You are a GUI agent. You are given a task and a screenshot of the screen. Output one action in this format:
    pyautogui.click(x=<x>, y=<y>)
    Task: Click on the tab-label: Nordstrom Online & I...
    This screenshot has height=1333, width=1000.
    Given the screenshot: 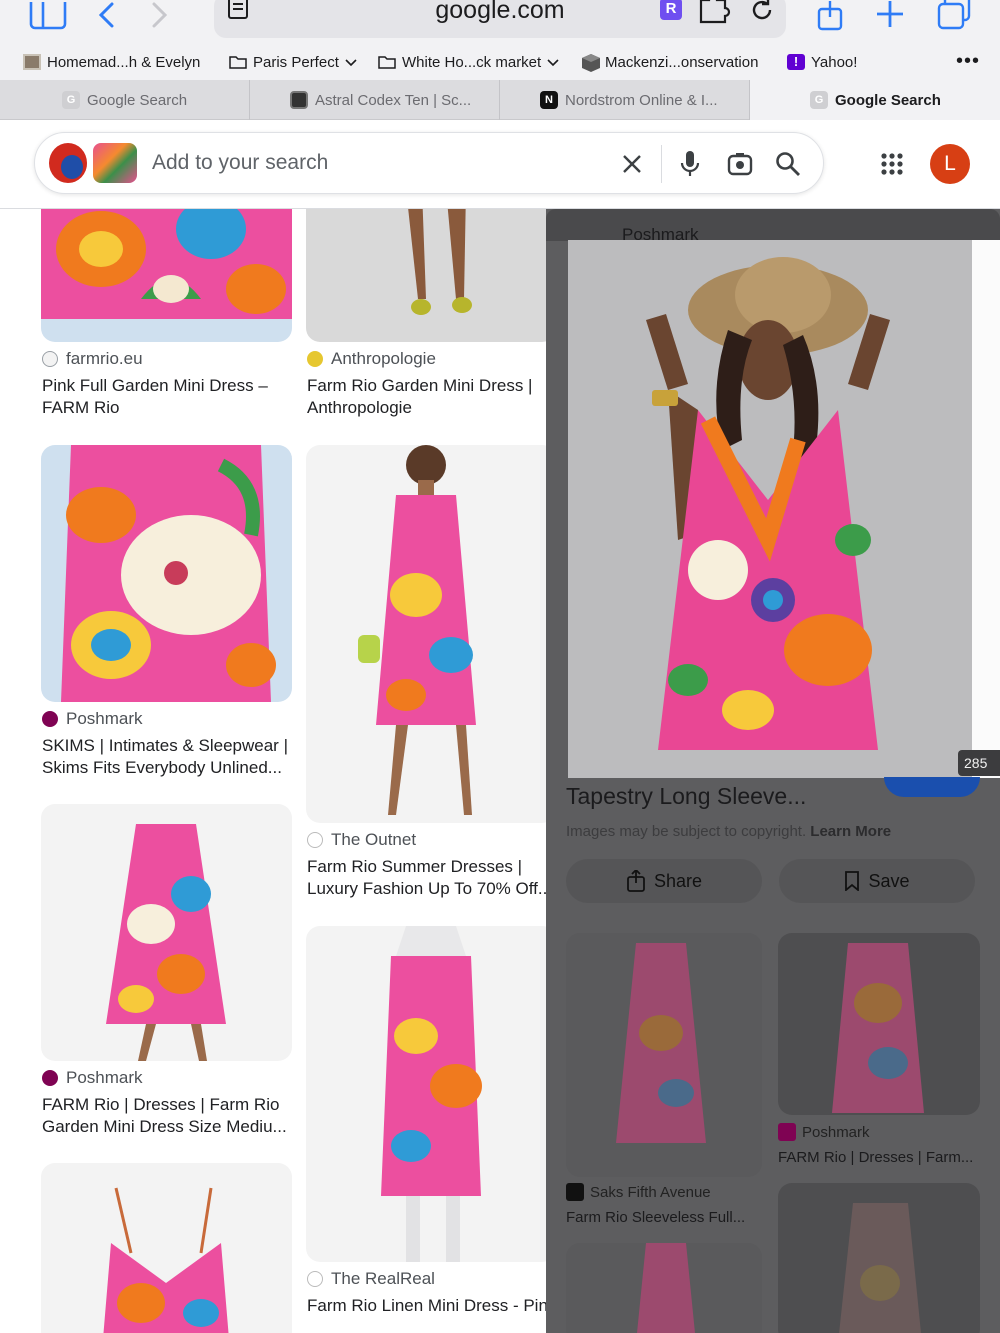 What is the action you would take?
    pyautogui.click(x=641, y=100)
    